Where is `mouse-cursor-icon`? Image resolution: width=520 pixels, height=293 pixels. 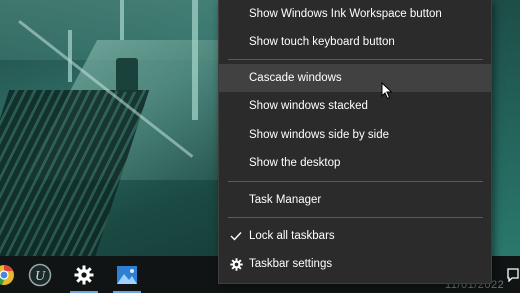 mouse-cursor-icon is located at coordinates (387, 91).